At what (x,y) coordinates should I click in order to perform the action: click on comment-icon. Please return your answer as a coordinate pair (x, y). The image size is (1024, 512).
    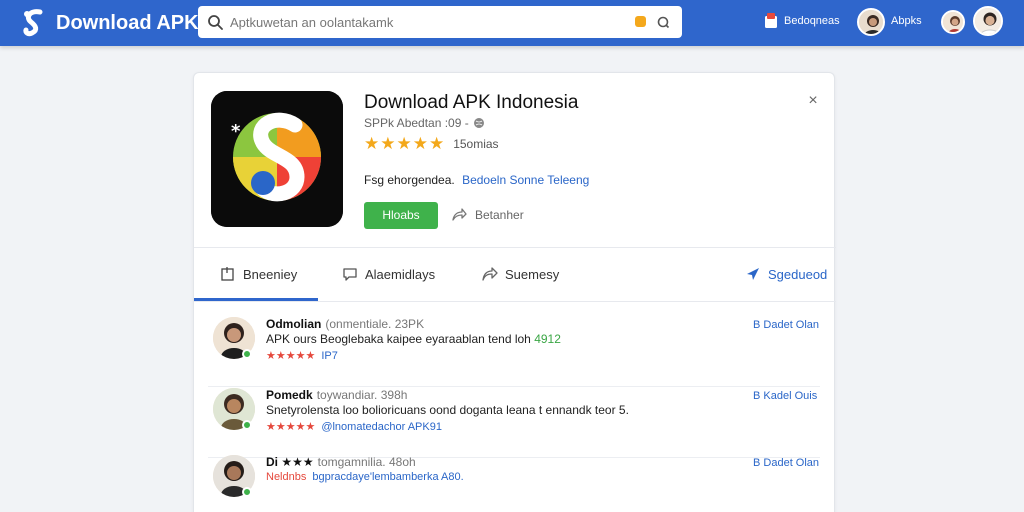
    Looking at the image, I should click on (350, 274).